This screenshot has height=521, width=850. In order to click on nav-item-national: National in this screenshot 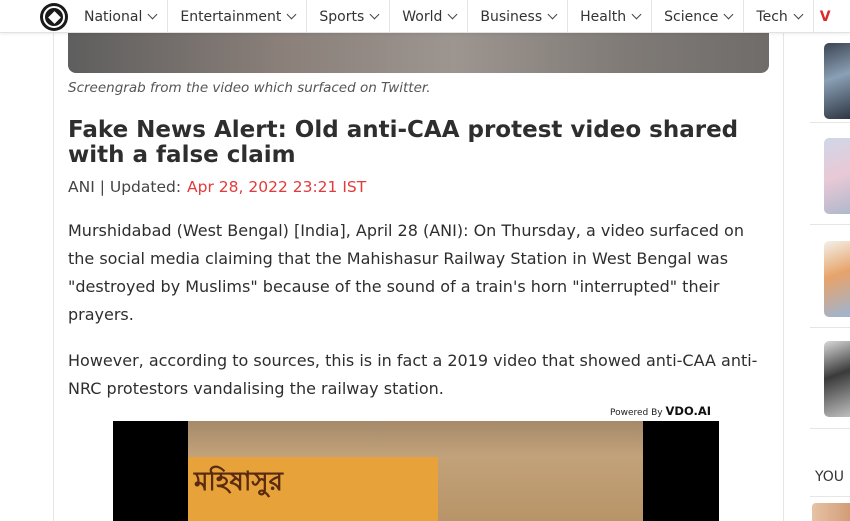, I will do `click(119, 16)`.